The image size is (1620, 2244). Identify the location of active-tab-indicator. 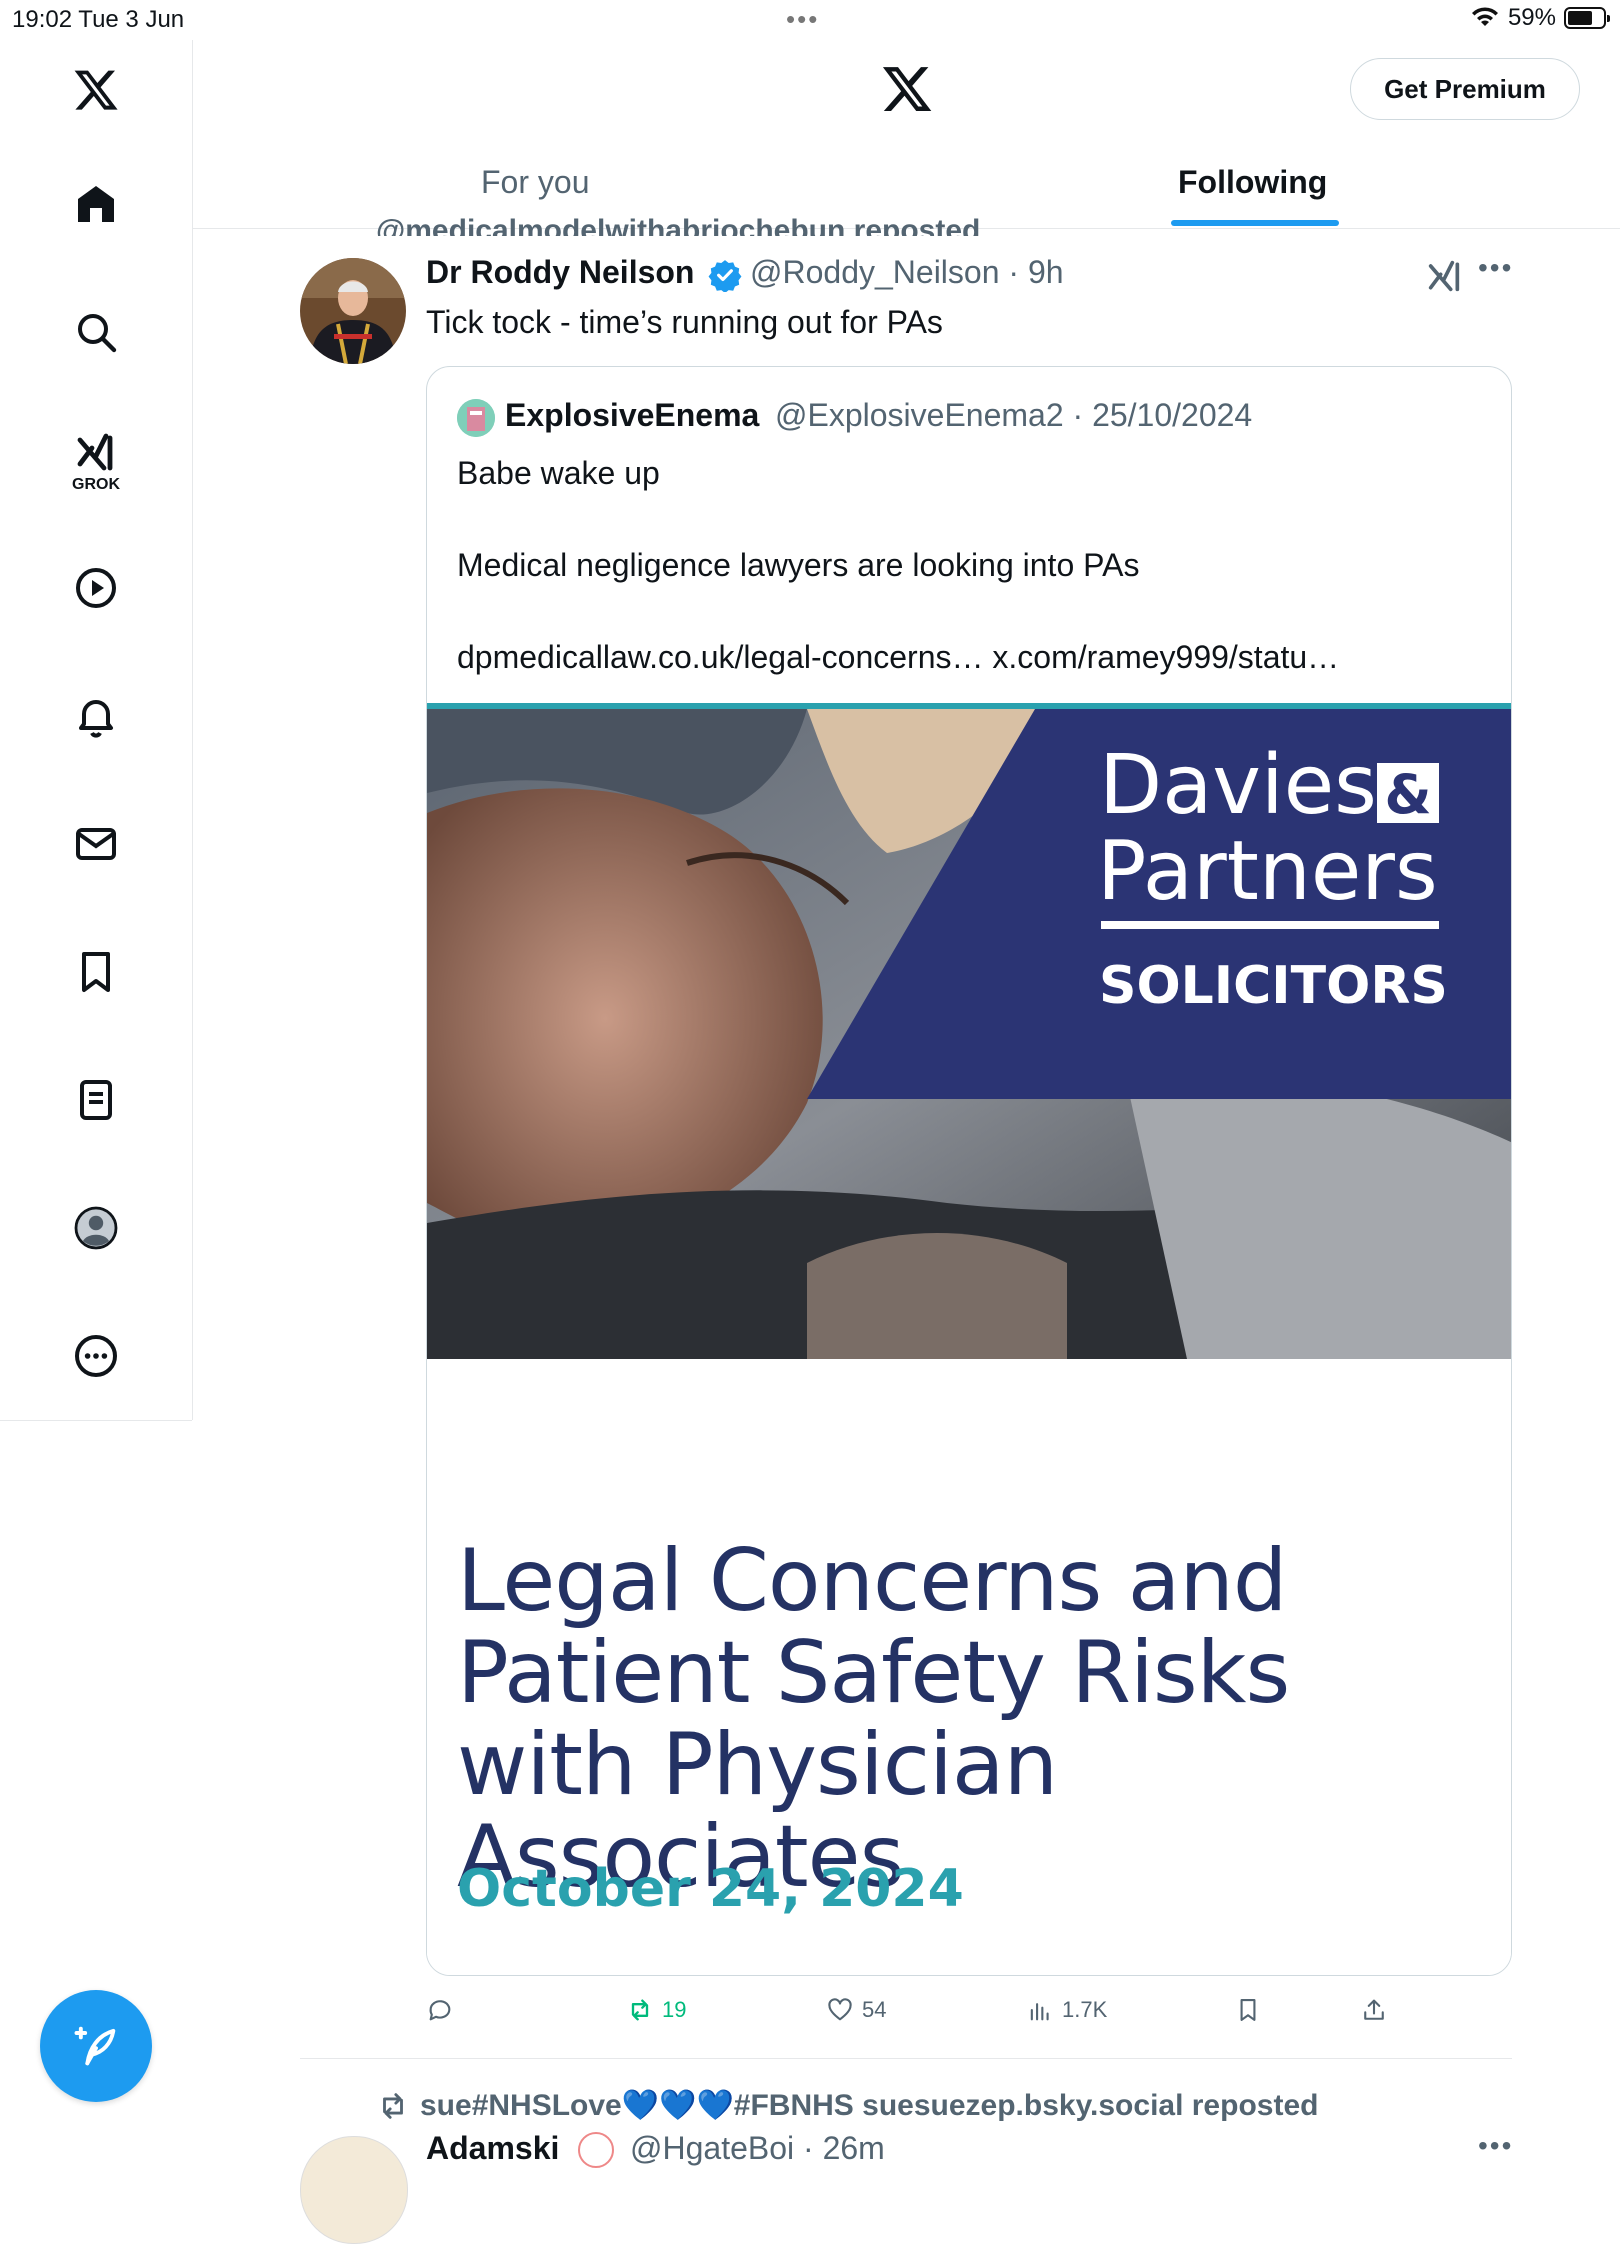
(1255, 223).